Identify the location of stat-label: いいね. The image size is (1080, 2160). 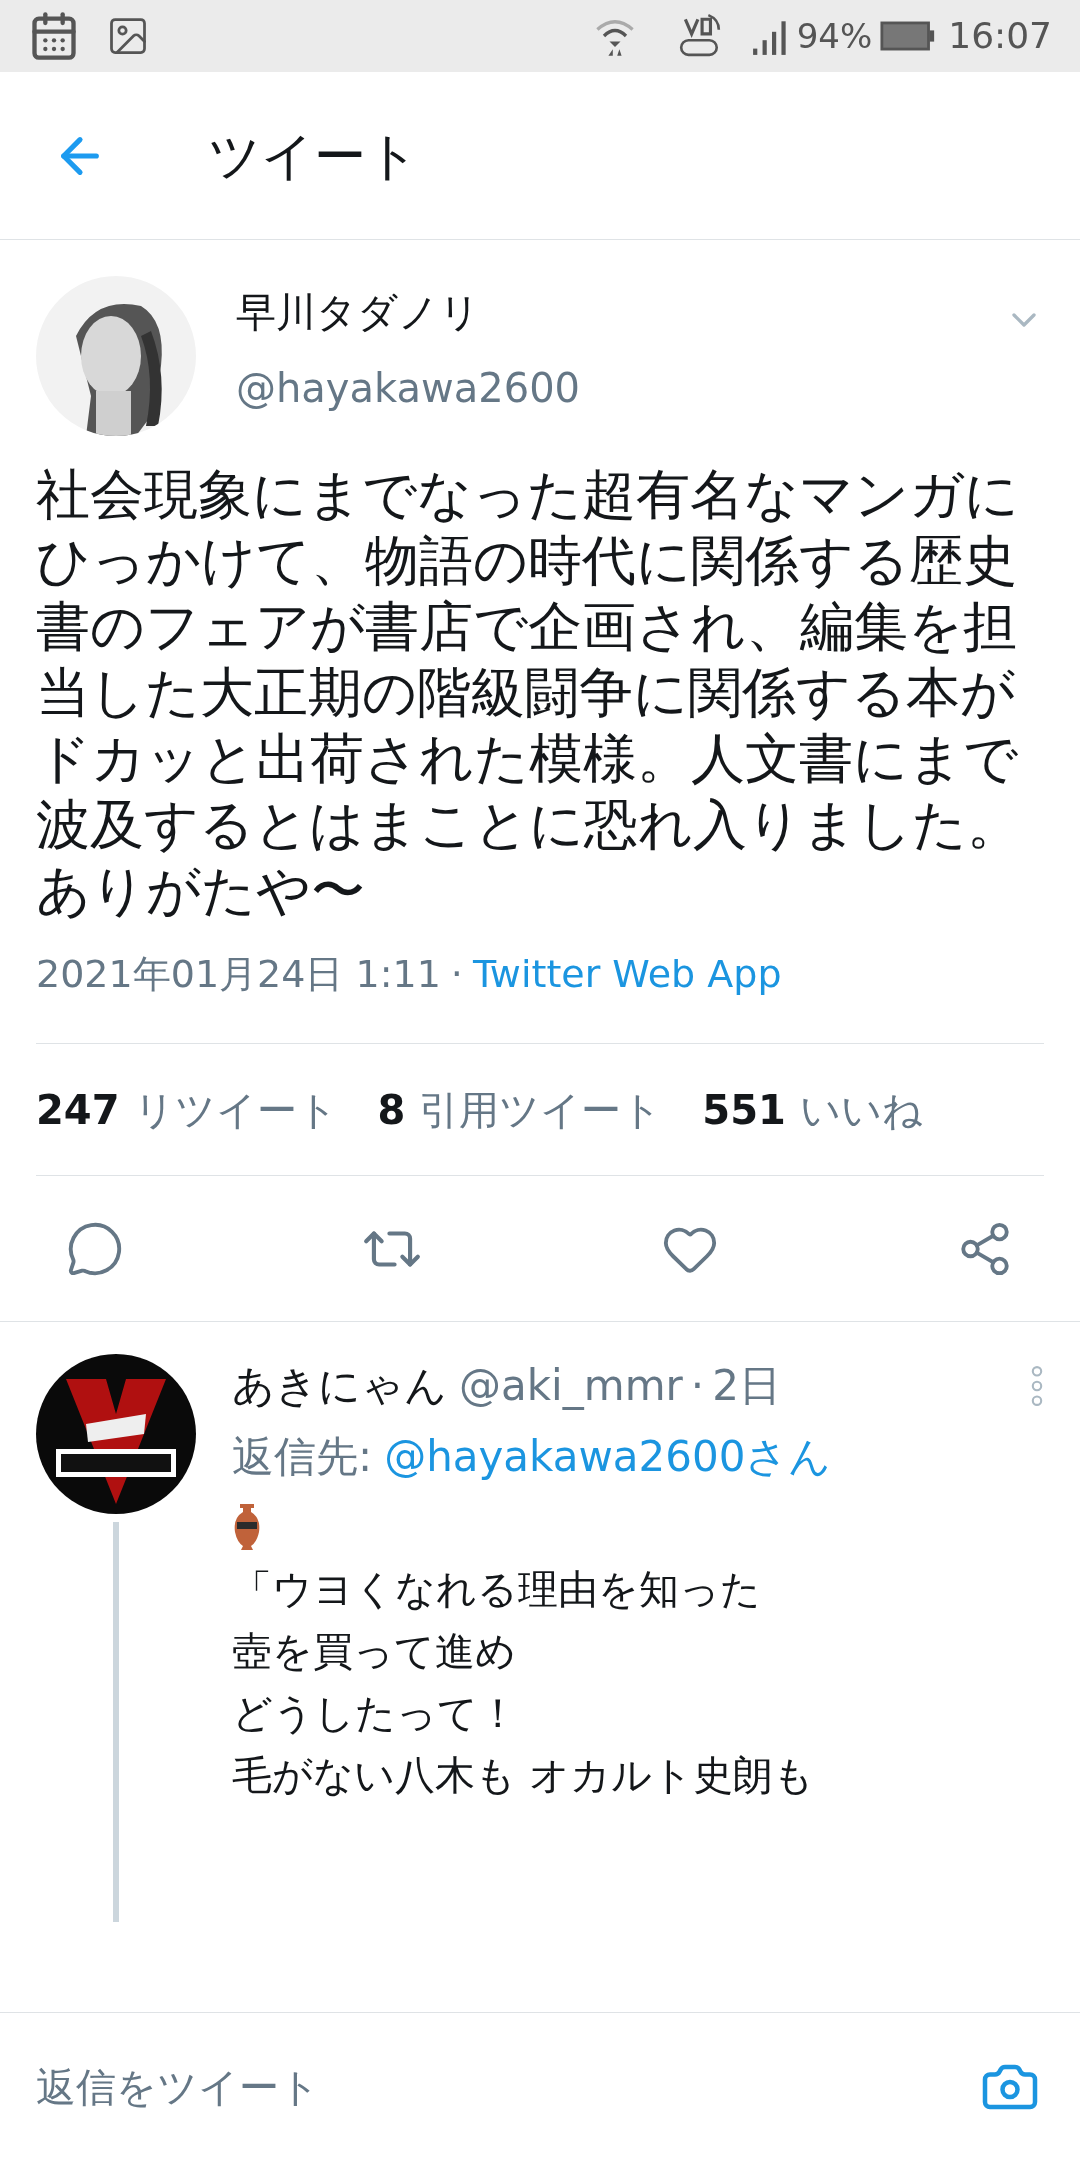
(861, 1110).